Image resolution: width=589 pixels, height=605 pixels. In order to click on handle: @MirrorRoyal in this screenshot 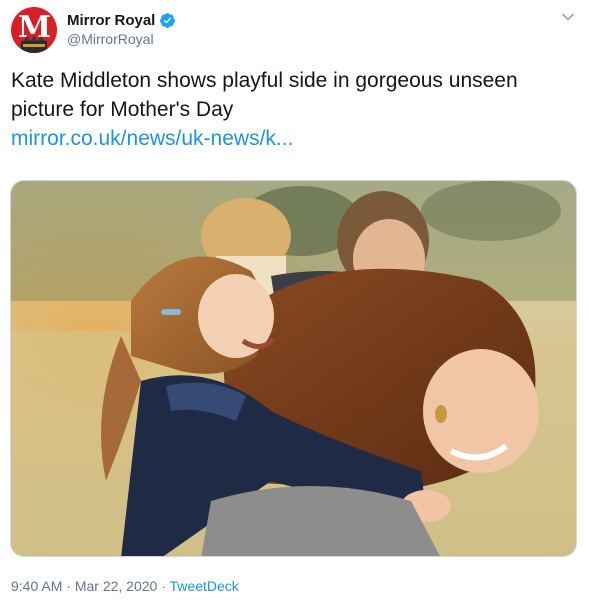, I will do `click(121, 39)`.